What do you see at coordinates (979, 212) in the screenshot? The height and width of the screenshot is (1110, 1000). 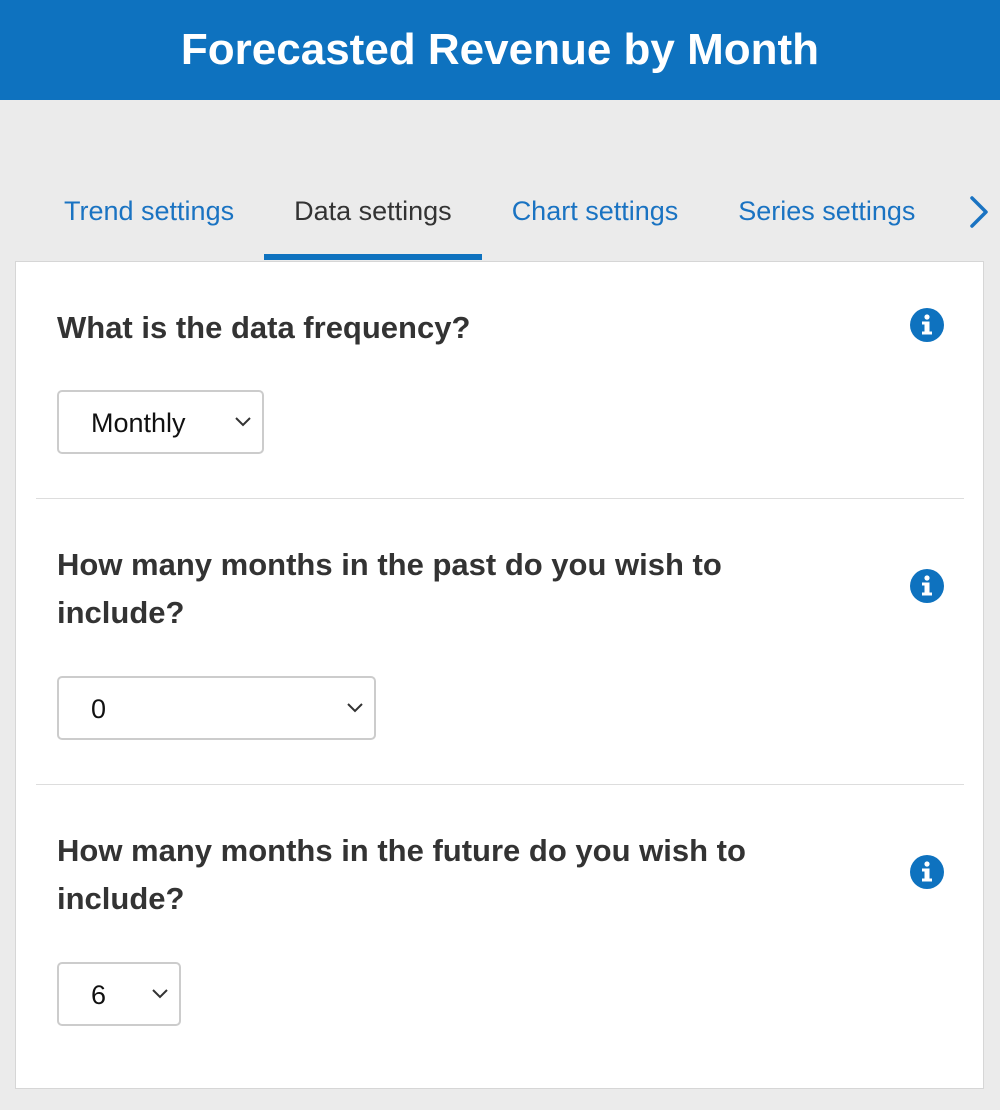 I see `chevron-right-icon` at bounding box center [979, 212].